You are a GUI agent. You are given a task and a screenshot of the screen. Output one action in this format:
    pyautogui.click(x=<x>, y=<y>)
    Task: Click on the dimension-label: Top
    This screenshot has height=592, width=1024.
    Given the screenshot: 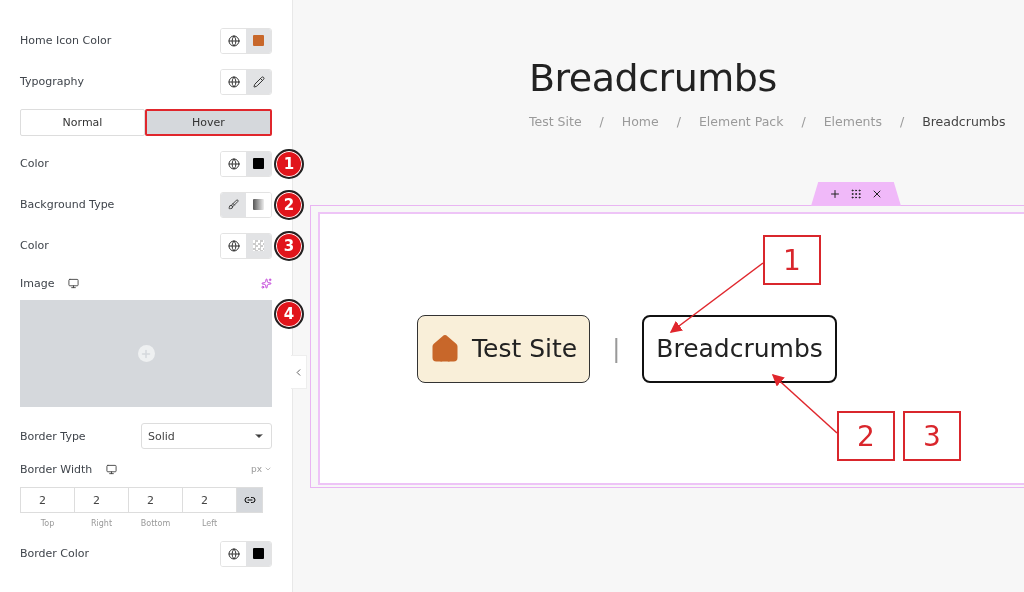 What is the action you would take?
    pyautogui.click(x=47, y=523)
    